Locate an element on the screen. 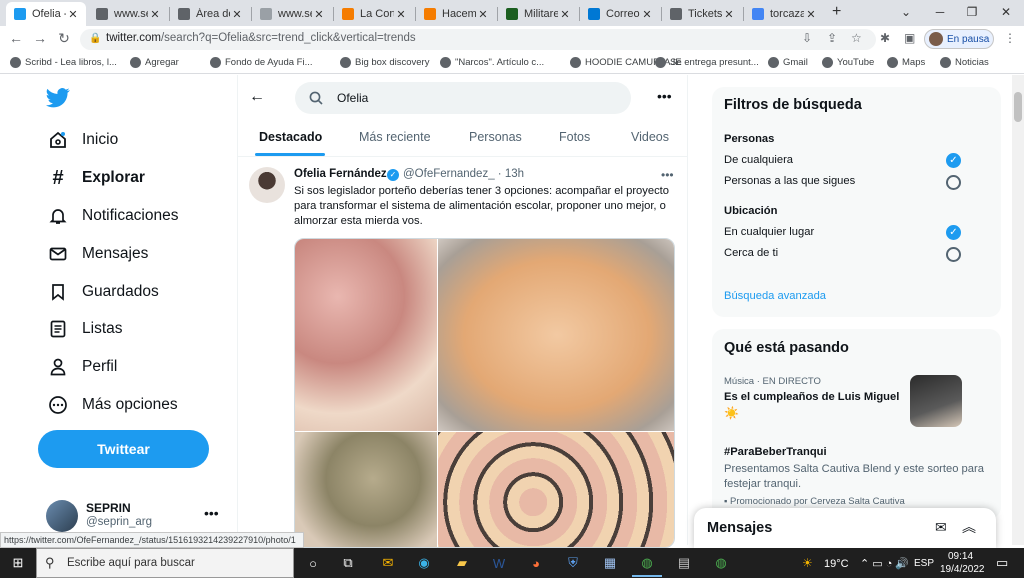 This screenshot has height=578, width=1024. tab-5: Videos is located at coordinates (650, 137).